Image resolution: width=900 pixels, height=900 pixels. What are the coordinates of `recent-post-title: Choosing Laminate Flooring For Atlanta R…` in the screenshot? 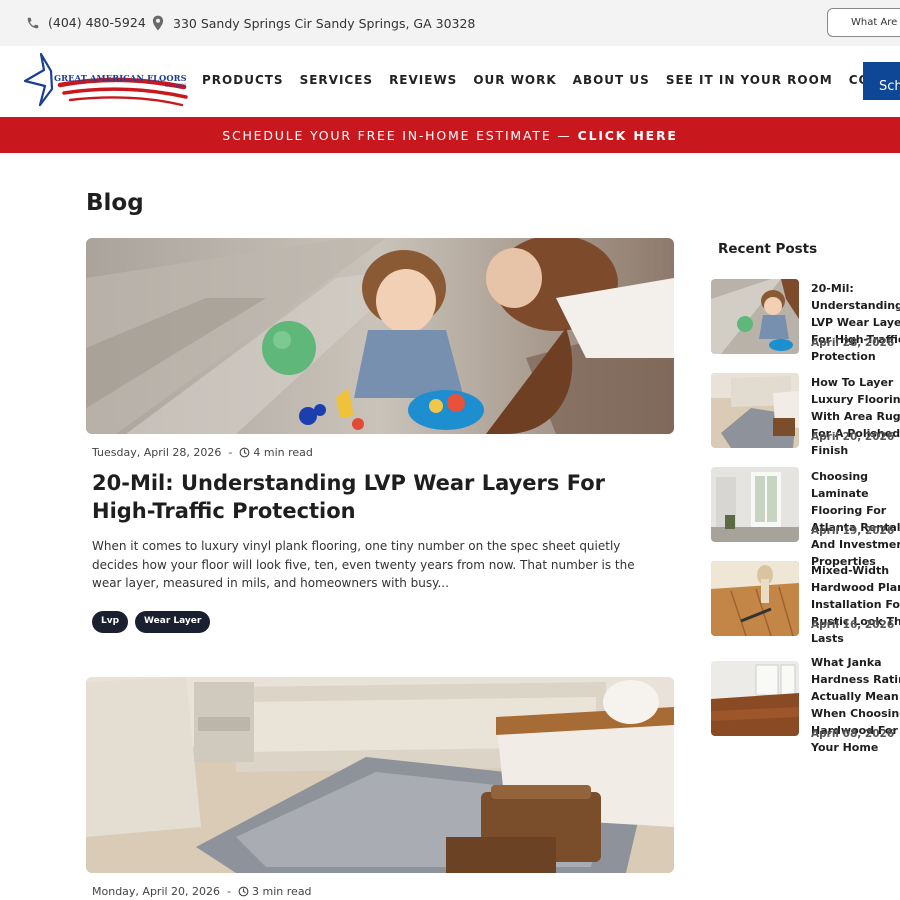 It's located at (855, 519).